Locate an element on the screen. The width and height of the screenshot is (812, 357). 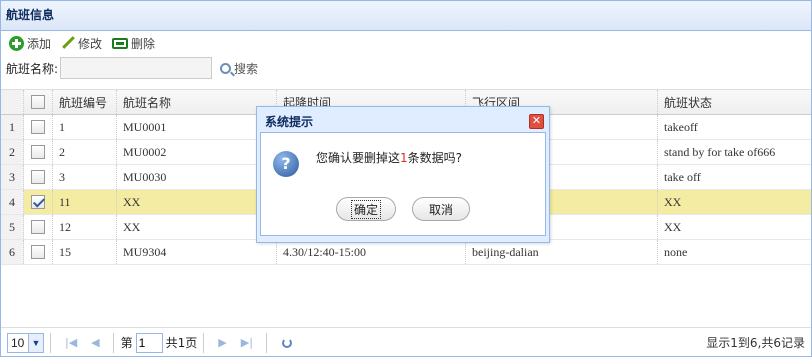
page-info: 显示1到6,共6记录 is located at coordinates (755, 343).